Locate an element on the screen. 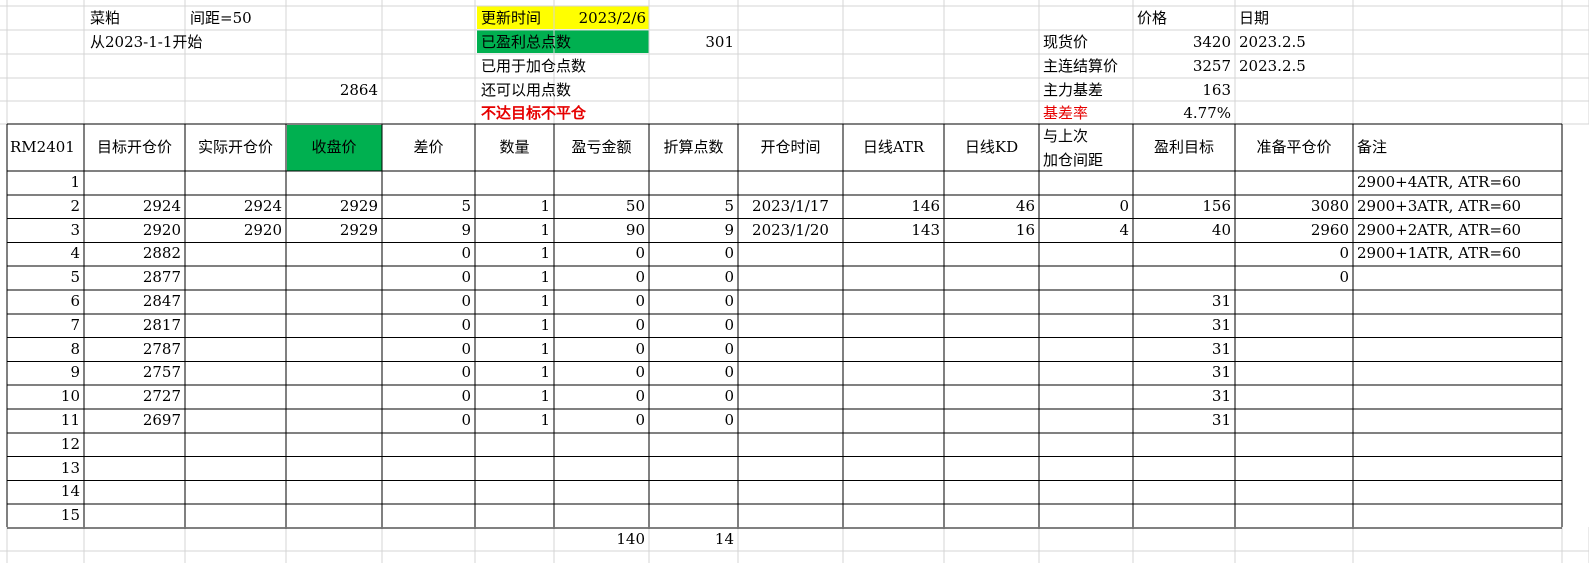 Image resolution: width=1589 pixels, height=563 pixels. row-10-col-1: 2727 is located at coordinates (132, 396).